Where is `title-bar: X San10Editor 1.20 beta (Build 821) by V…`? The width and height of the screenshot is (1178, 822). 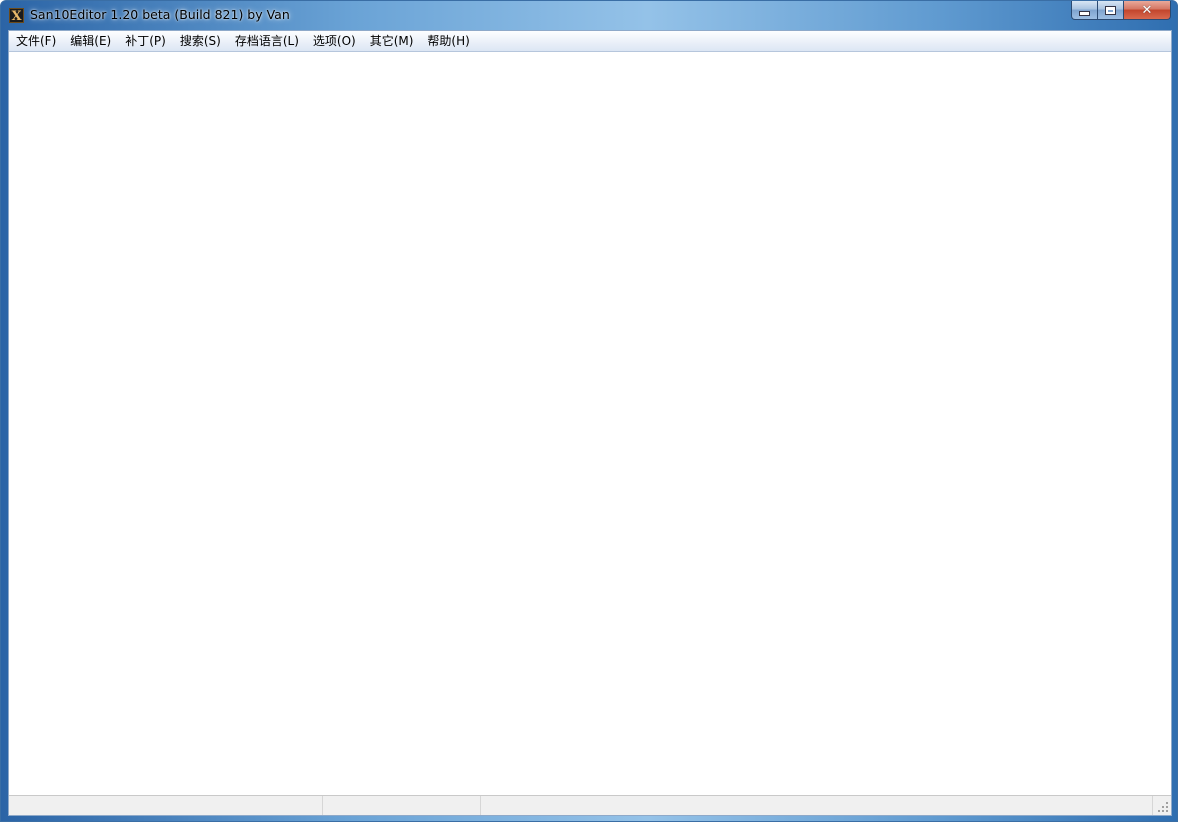 title-bar: X San10Editor 1.20 beta (Build 821) by V… is located at coordinates (589, 15).